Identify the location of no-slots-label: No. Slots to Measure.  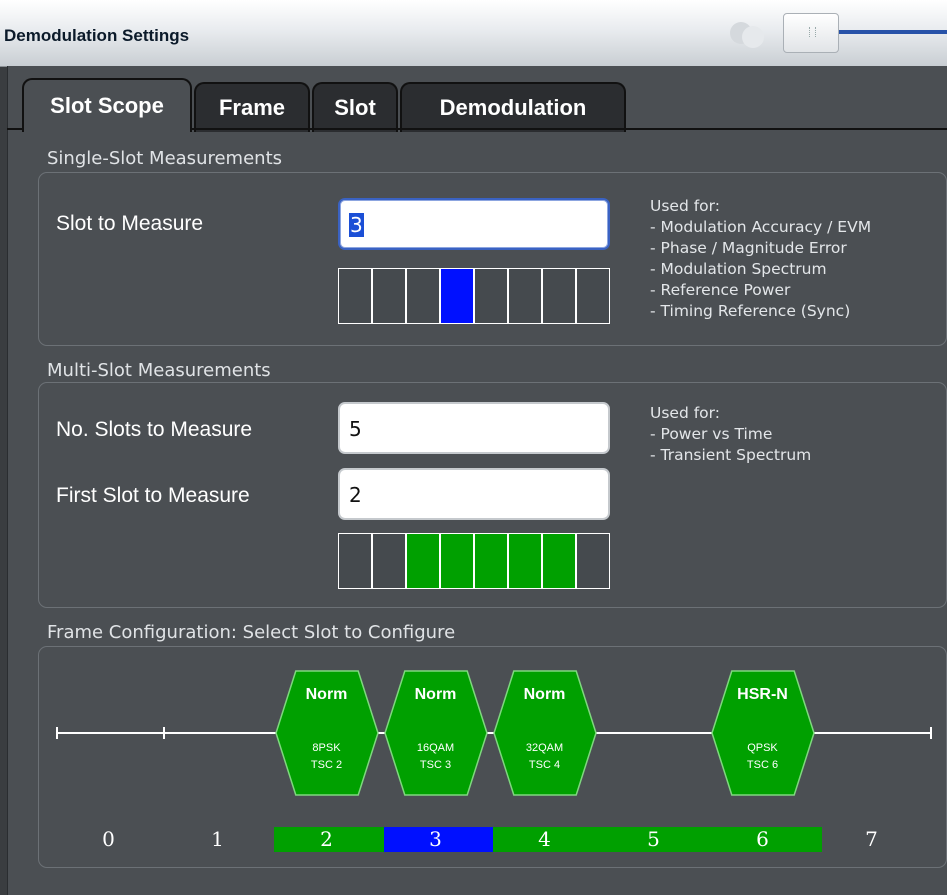
(154, 429).